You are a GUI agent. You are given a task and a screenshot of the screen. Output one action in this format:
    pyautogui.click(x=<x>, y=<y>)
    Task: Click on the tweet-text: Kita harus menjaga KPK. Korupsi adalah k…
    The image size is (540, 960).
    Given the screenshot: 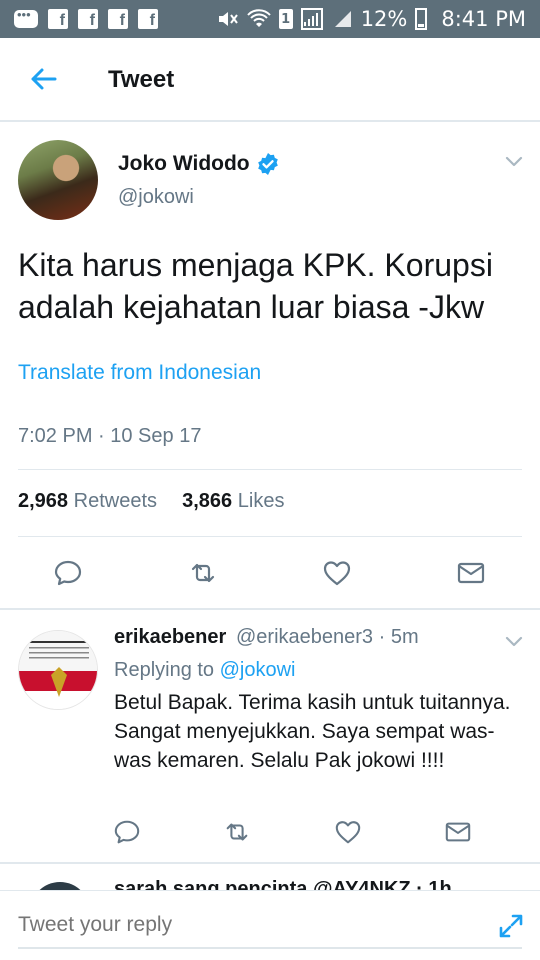 What is the action you would take?
    pyautogui.click(x=255, y=286)
    